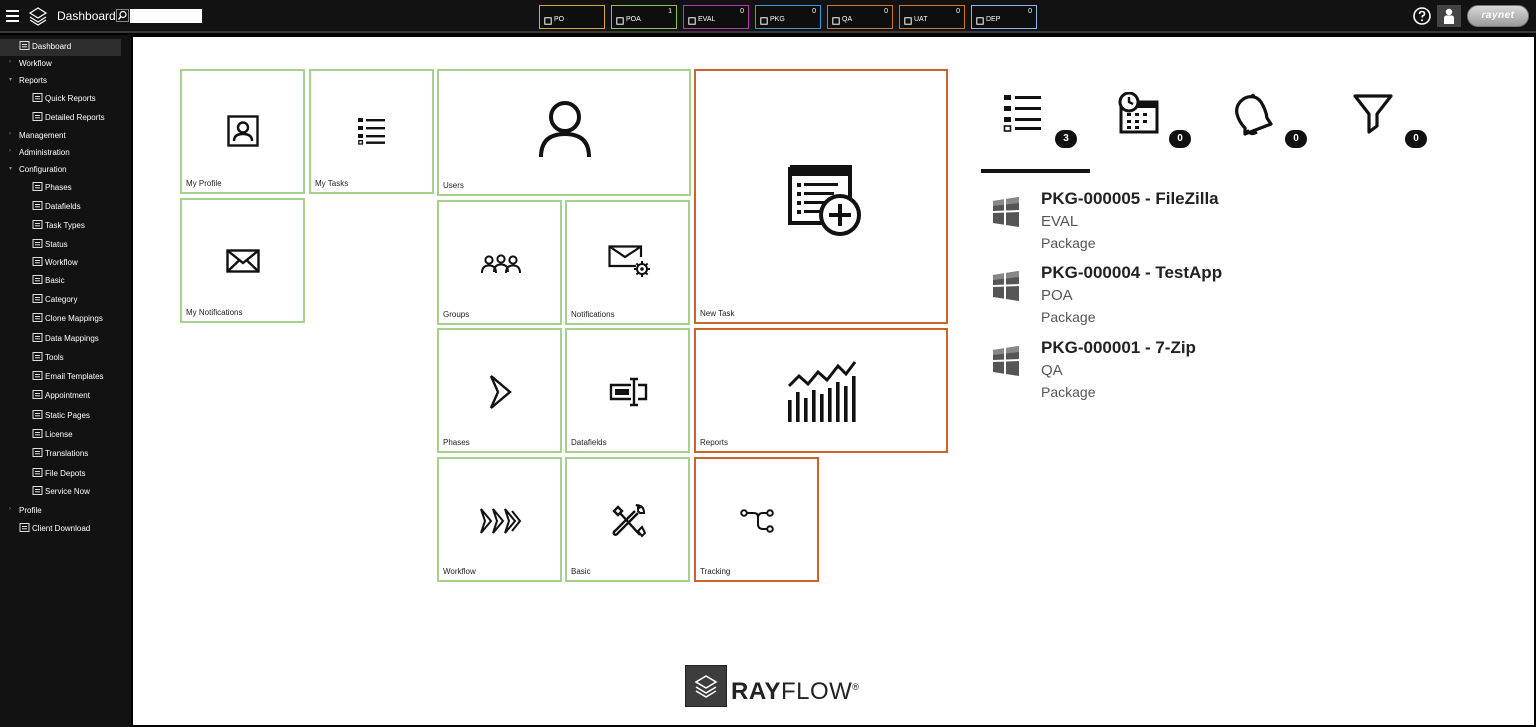  I want to click on task-item: PKG-000001 - 7-Zip QA Package, so click(1135, 373).